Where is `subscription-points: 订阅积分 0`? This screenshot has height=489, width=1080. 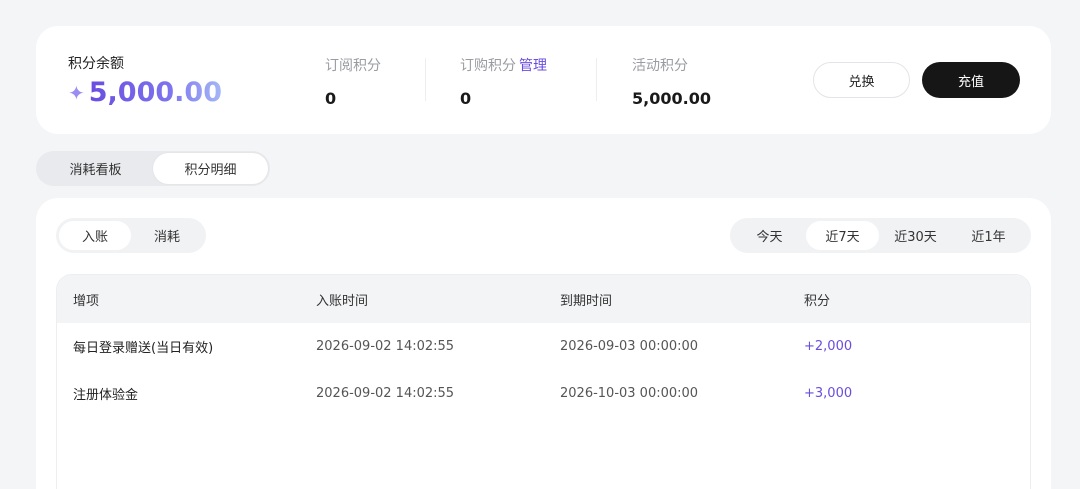
subscription-points: 订阅积分 0 is located at coordinates (353, 81).